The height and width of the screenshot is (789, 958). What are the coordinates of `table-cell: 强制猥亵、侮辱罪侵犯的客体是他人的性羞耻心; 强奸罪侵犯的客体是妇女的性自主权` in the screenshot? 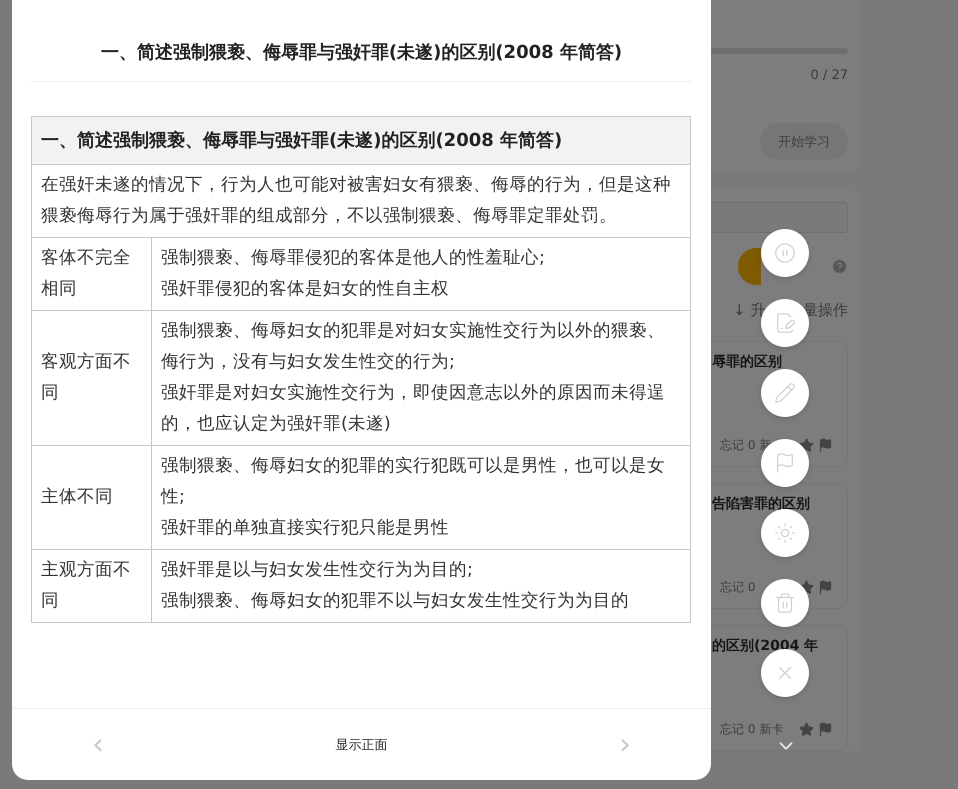 It's located at (421, 274).